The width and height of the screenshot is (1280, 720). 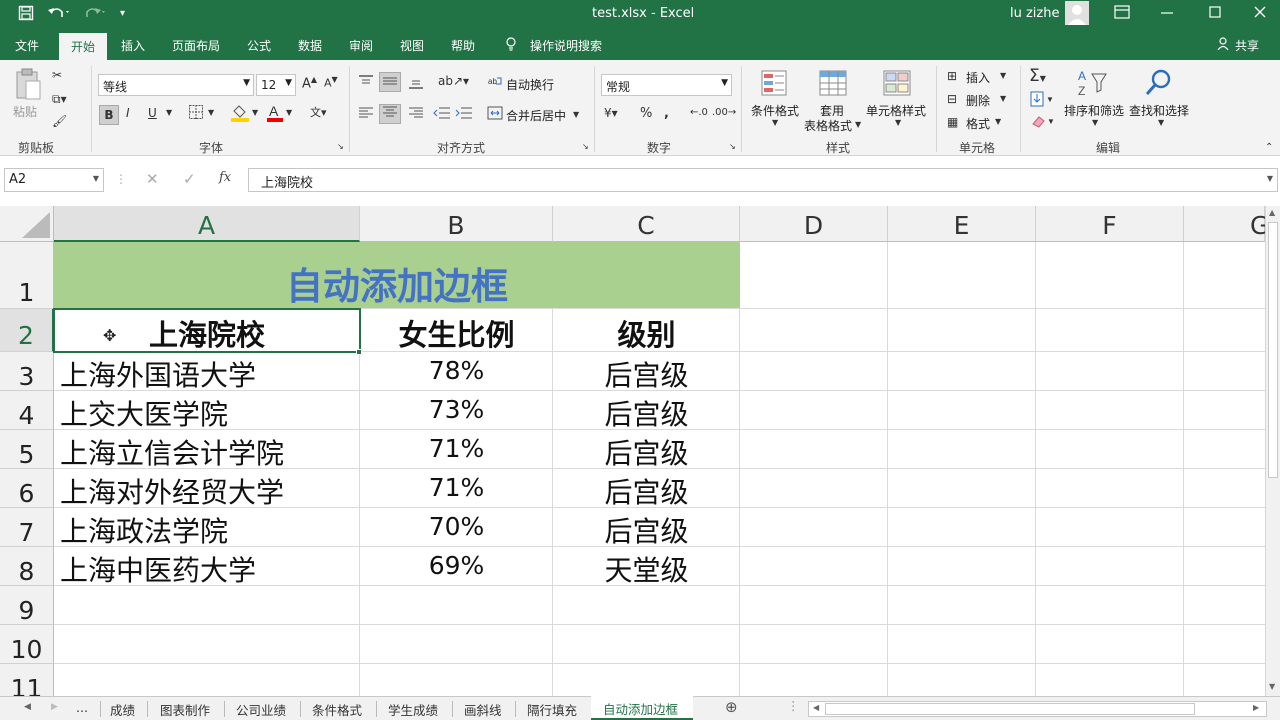 What do you see at coordinates (646, 491) in the screenshot?
I see `cell-c6: 后宫级` at bounding box center [646, 491].